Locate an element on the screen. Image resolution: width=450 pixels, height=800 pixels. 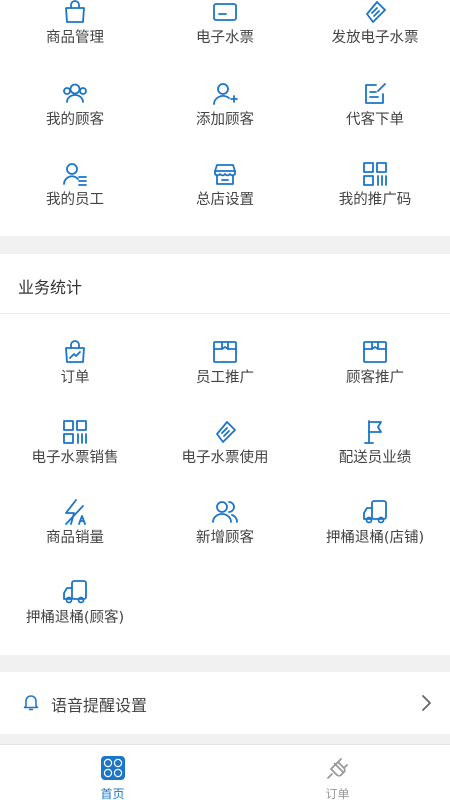
stats-item-staff-promotion: 员工推广 is located at coordinates (225, 378).